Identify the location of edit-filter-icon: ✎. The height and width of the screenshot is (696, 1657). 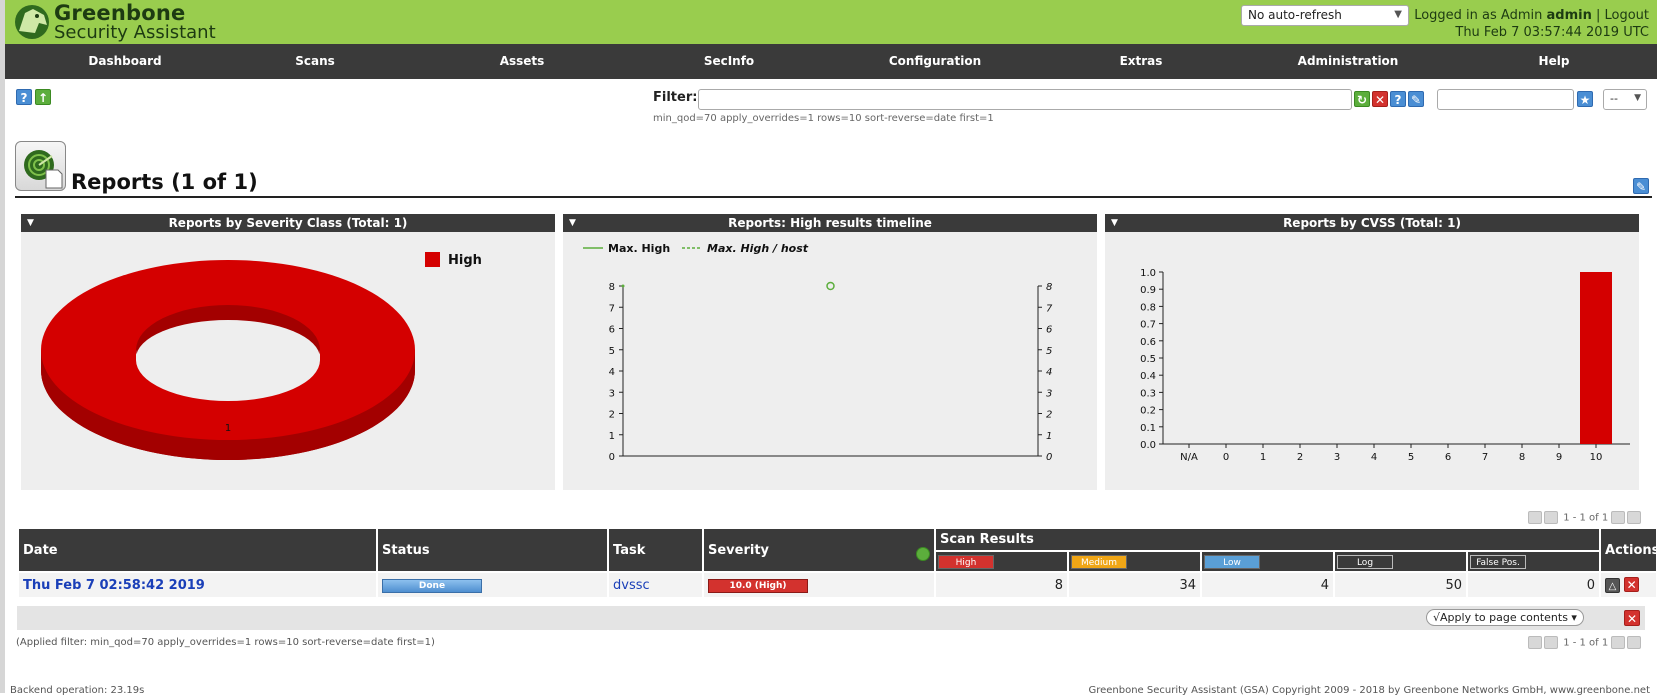
(1416, 99).